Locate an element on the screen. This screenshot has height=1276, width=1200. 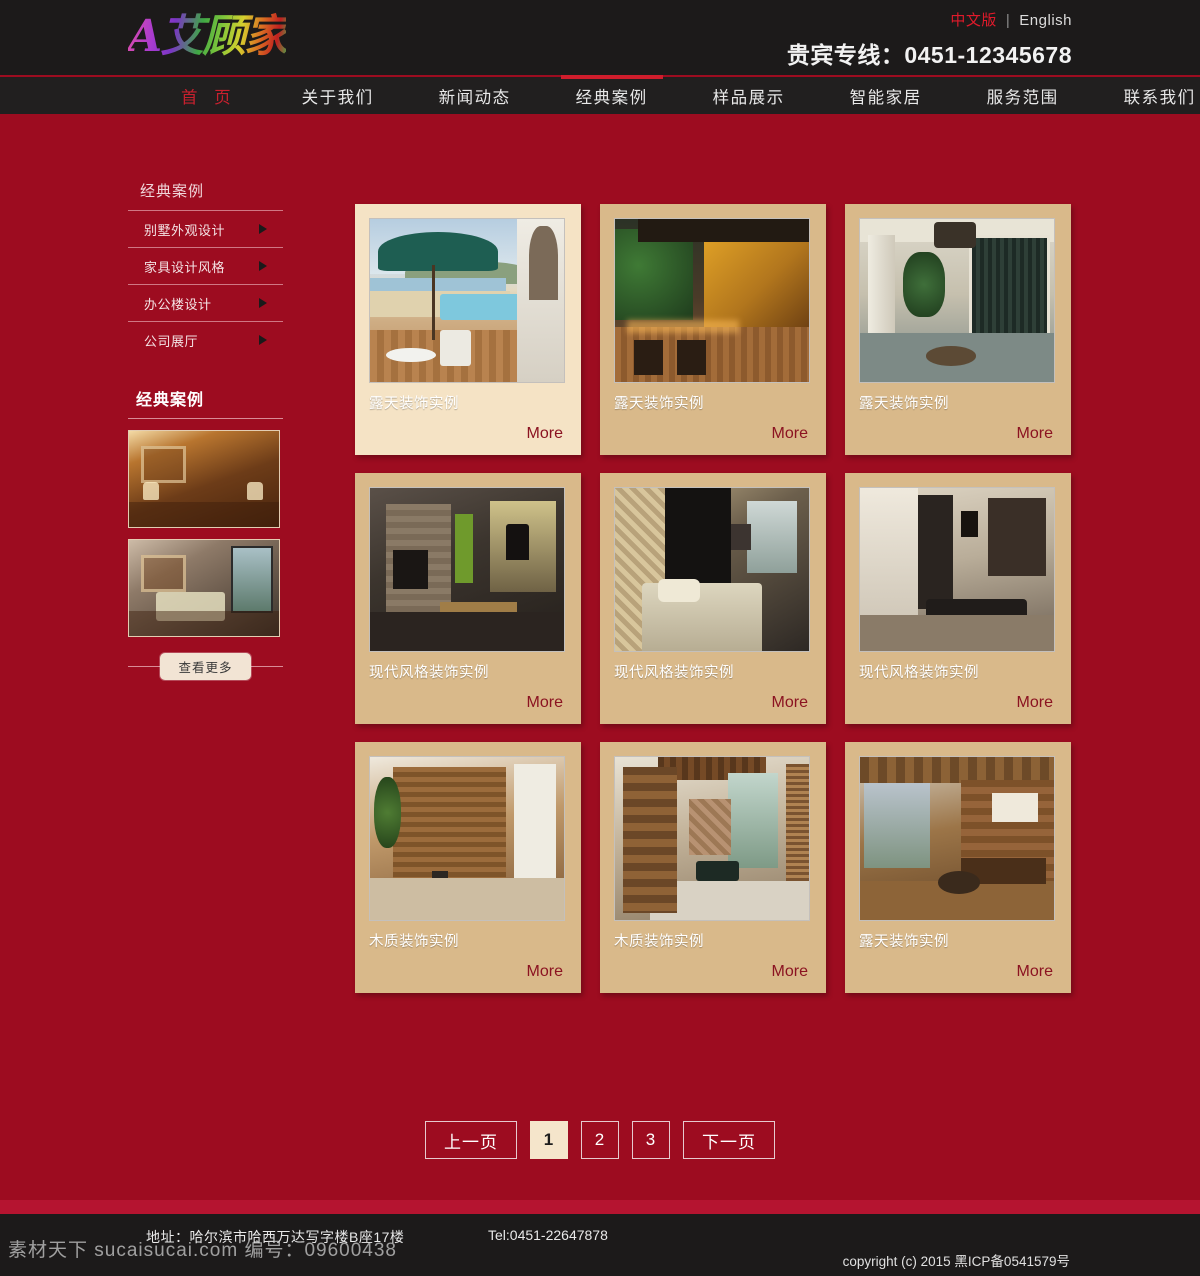
photo-balcony-garden is located at coordinates (957, 300).